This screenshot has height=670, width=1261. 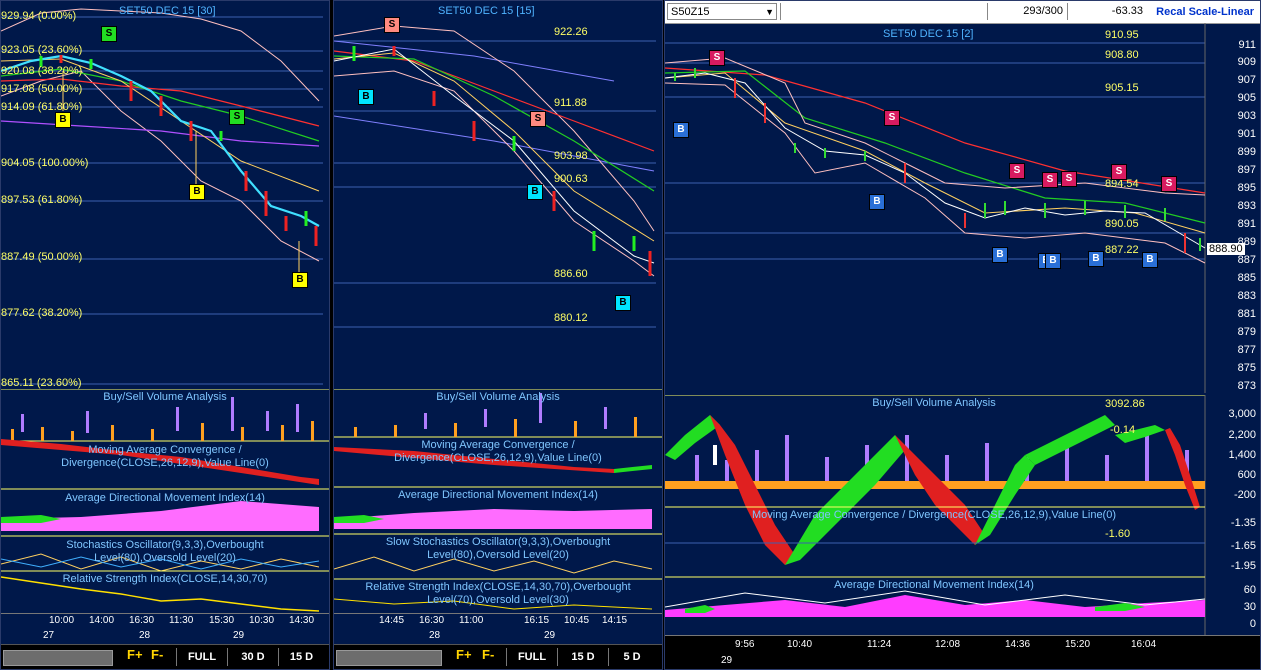 I want to click on time-label: 10:00, so click(x=62, y=620).